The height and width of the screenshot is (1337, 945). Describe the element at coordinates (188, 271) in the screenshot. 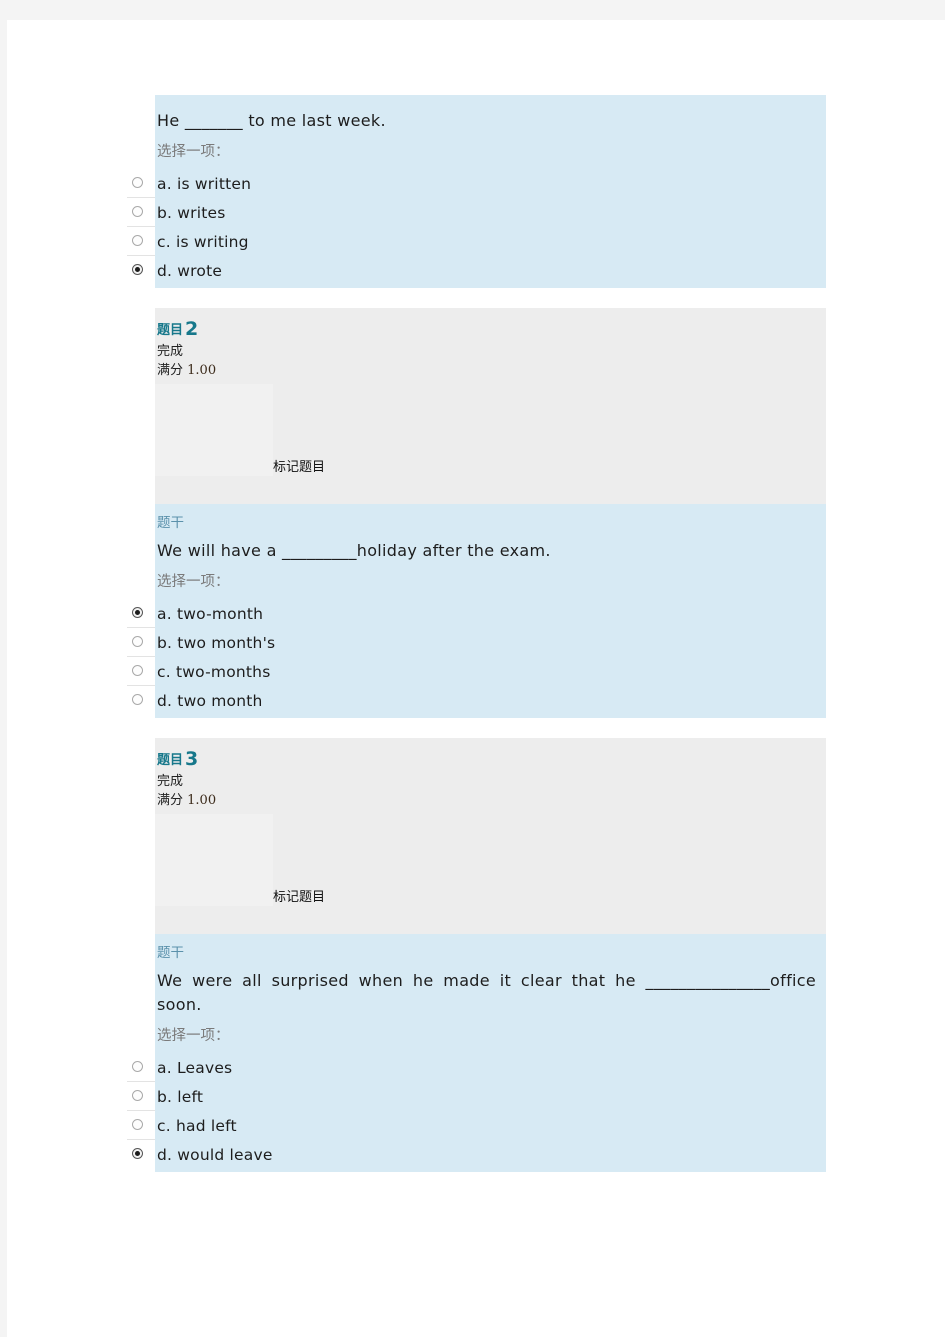

I see `answer-label: d. wrote` at that location.